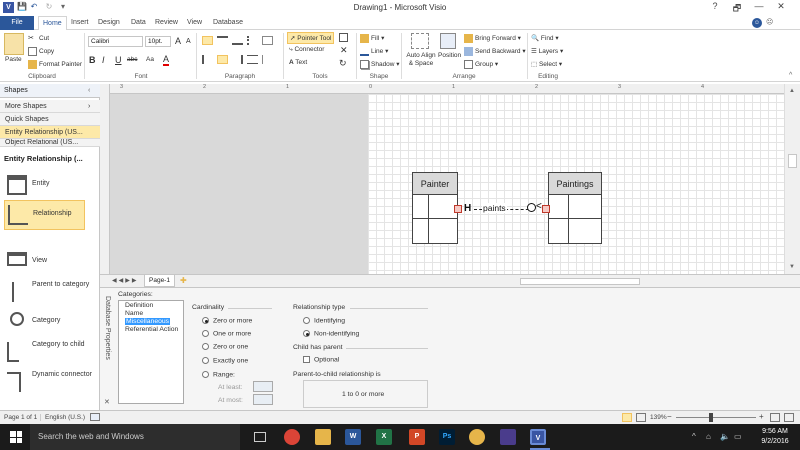 The width and height of the screenshot is (800, 450). I want to click on radio-exactly-one: Exactly one, so click(225, 360).